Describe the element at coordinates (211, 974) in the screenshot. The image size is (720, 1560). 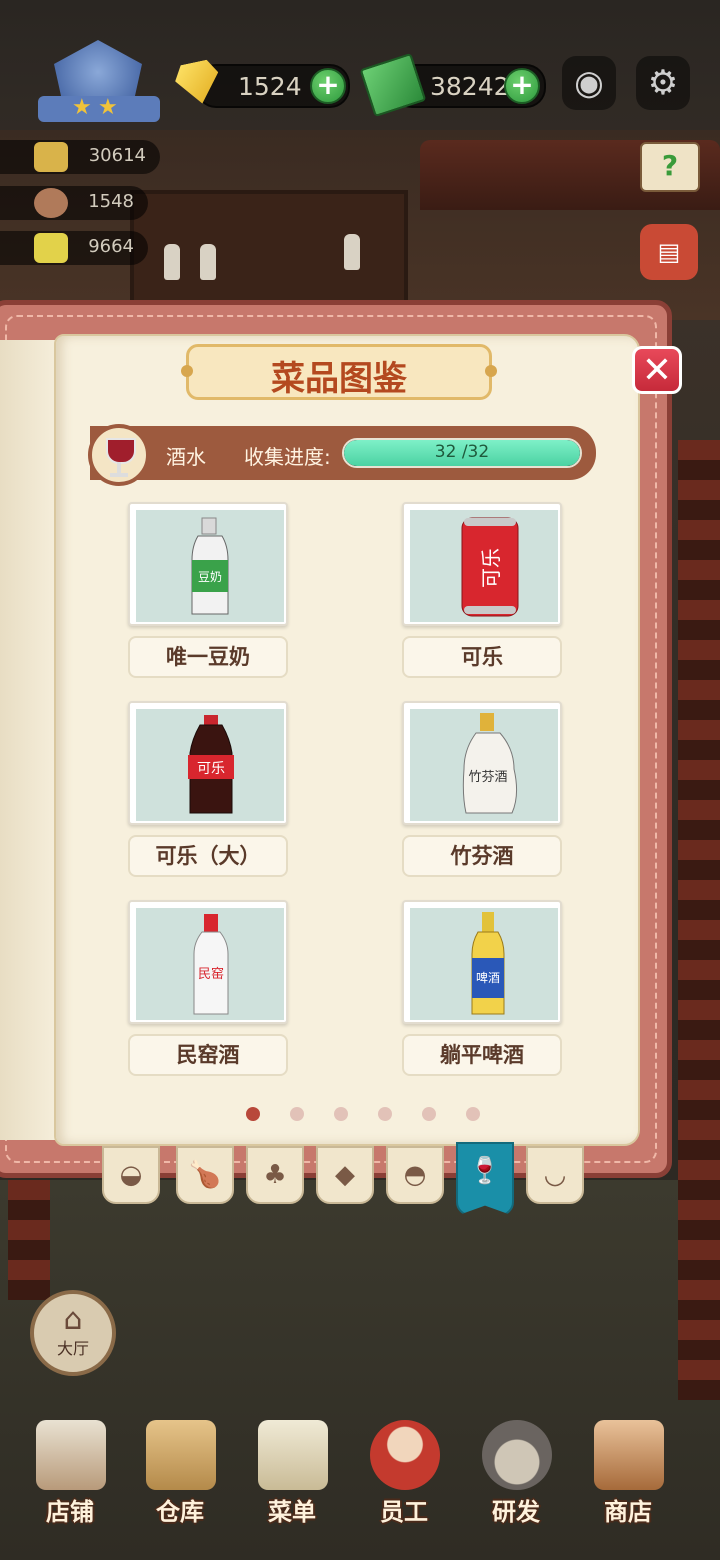
I see `minyao-art-text: 民窑` at that location.